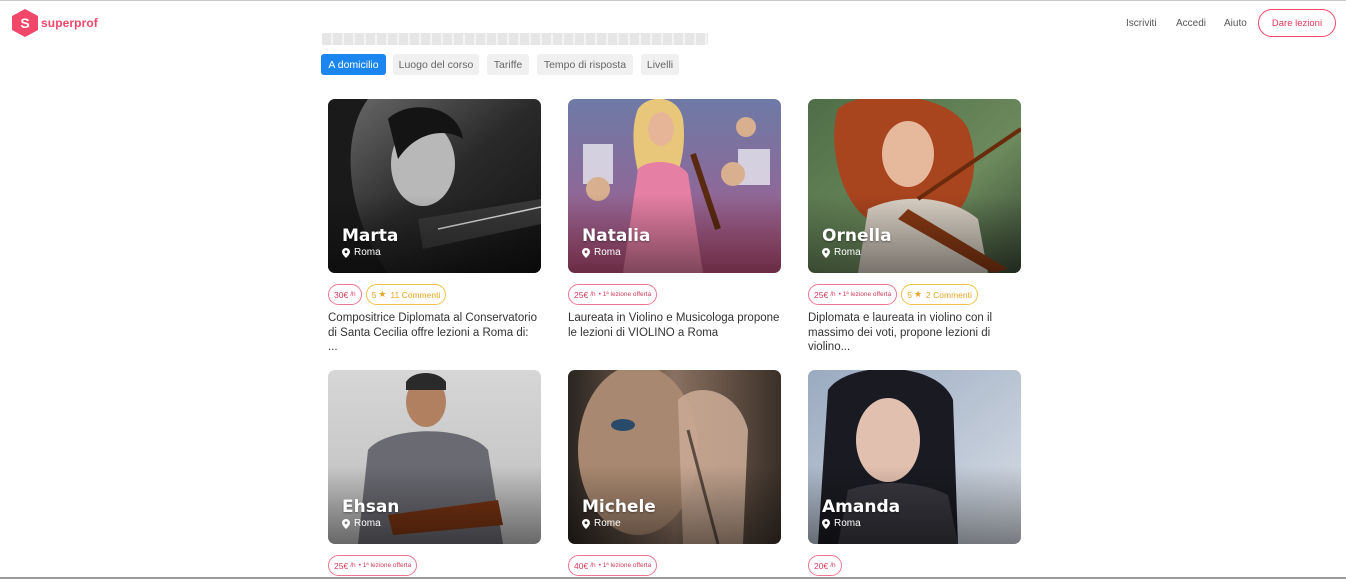 Image resolution: width=1346 pixels, height=579 pixels. I want to click on badges: 25€/h • 1ª lezione offerta 5 ★ 2 Commenti, so click(895, 294).